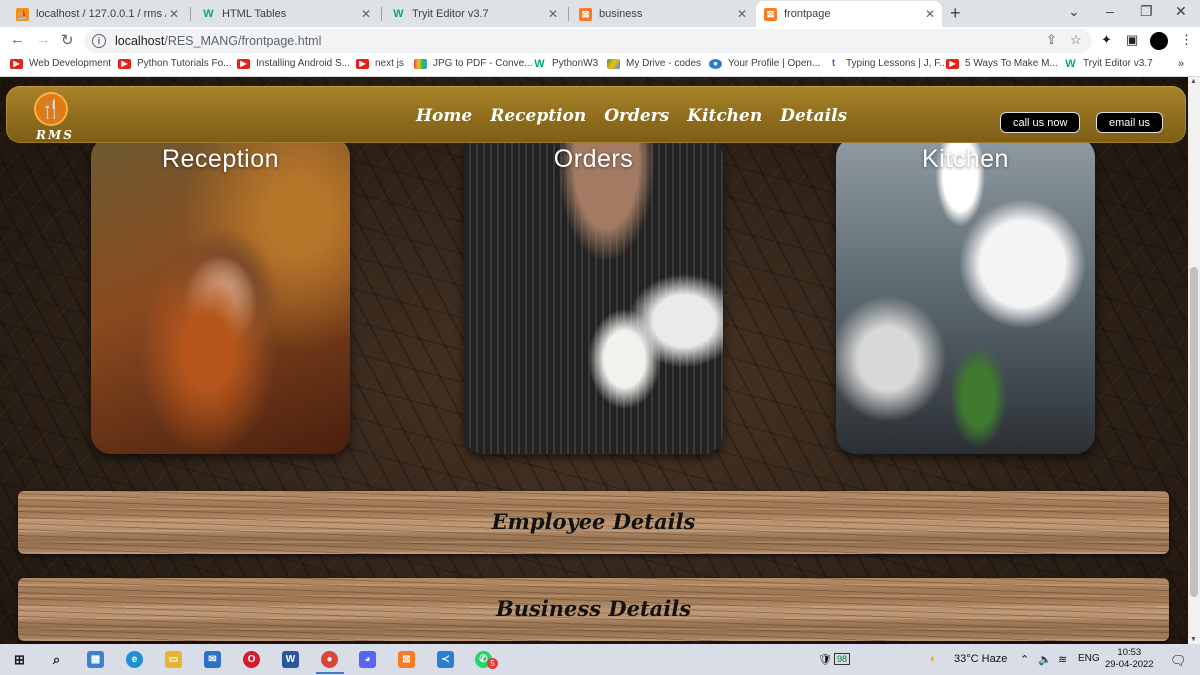  I want to click on system-clock: 10:53 29-04-2022, so click(1129, 659).